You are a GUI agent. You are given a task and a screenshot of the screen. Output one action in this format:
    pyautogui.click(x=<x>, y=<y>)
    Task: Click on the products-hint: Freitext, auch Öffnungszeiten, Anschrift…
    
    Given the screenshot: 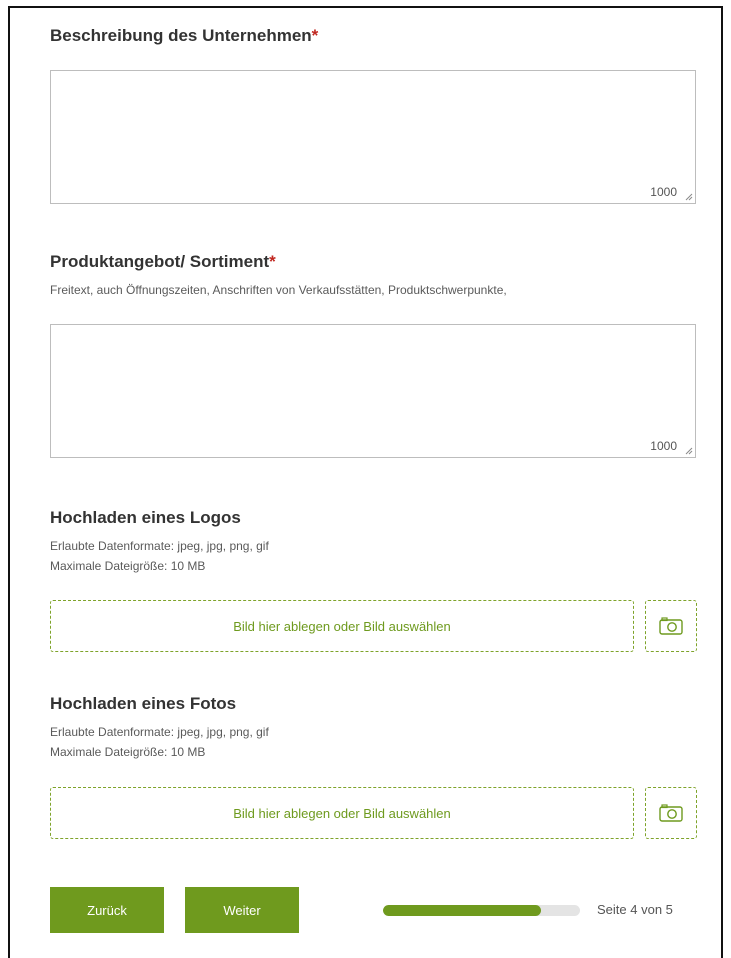 What is the action you would take?
    pyautogui.click(x=278, y=290)
    